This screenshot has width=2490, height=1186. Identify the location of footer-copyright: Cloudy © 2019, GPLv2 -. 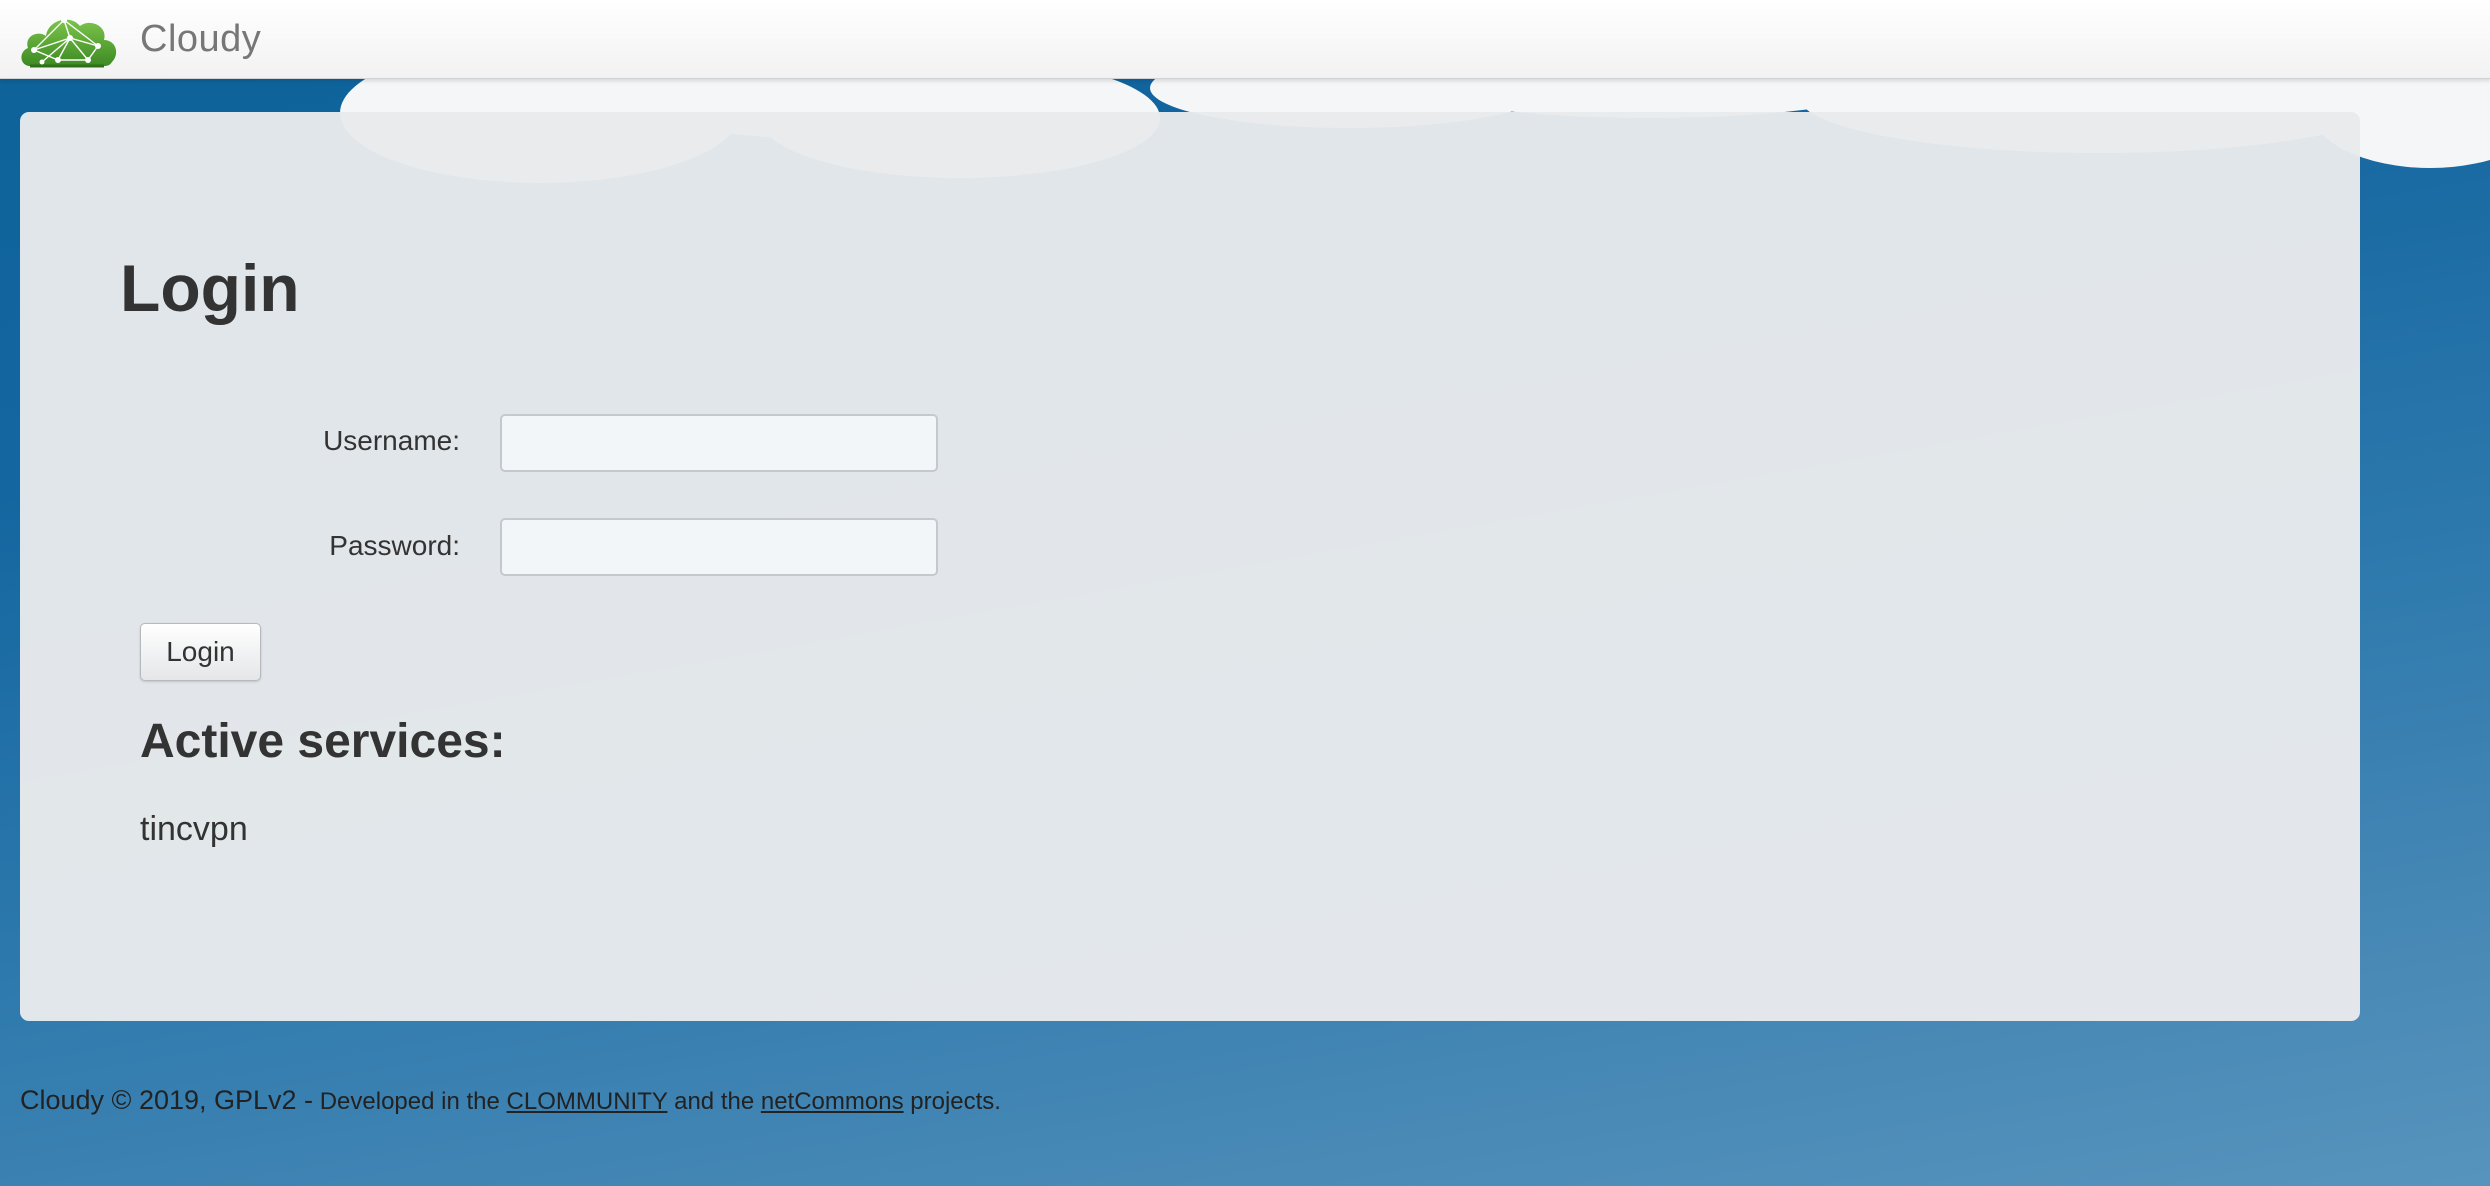
(167, 1100).